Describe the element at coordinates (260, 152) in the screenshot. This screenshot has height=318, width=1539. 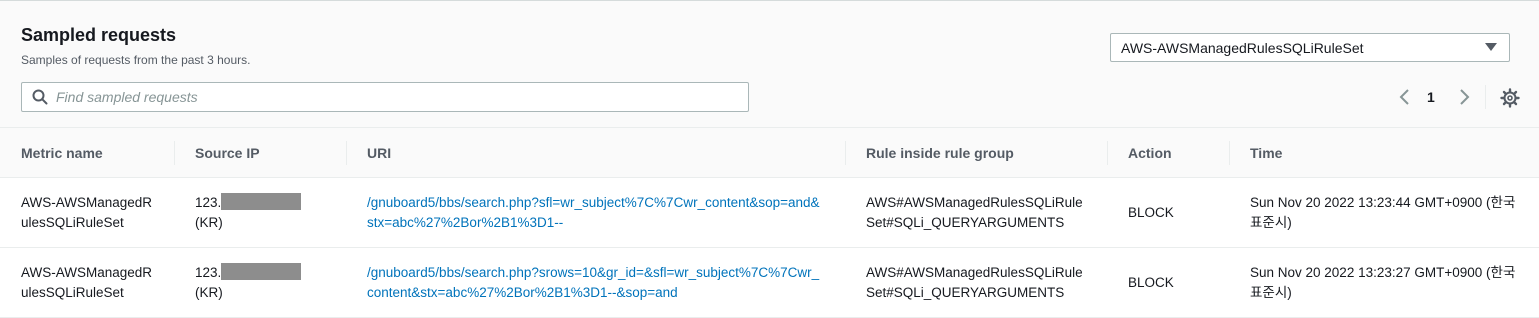
I see `column-header-source-ip: Source IP` at that location.